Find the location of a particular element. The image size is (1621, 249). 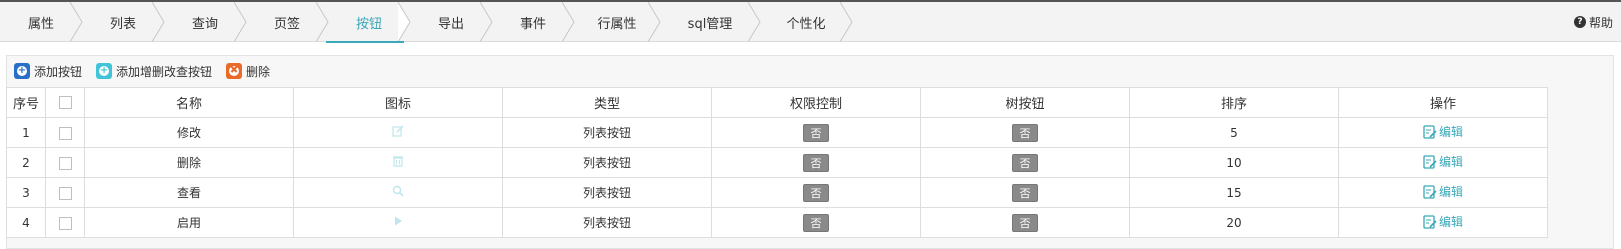

tab-row-properties: 行属性 is located at coordinates (617, 22).